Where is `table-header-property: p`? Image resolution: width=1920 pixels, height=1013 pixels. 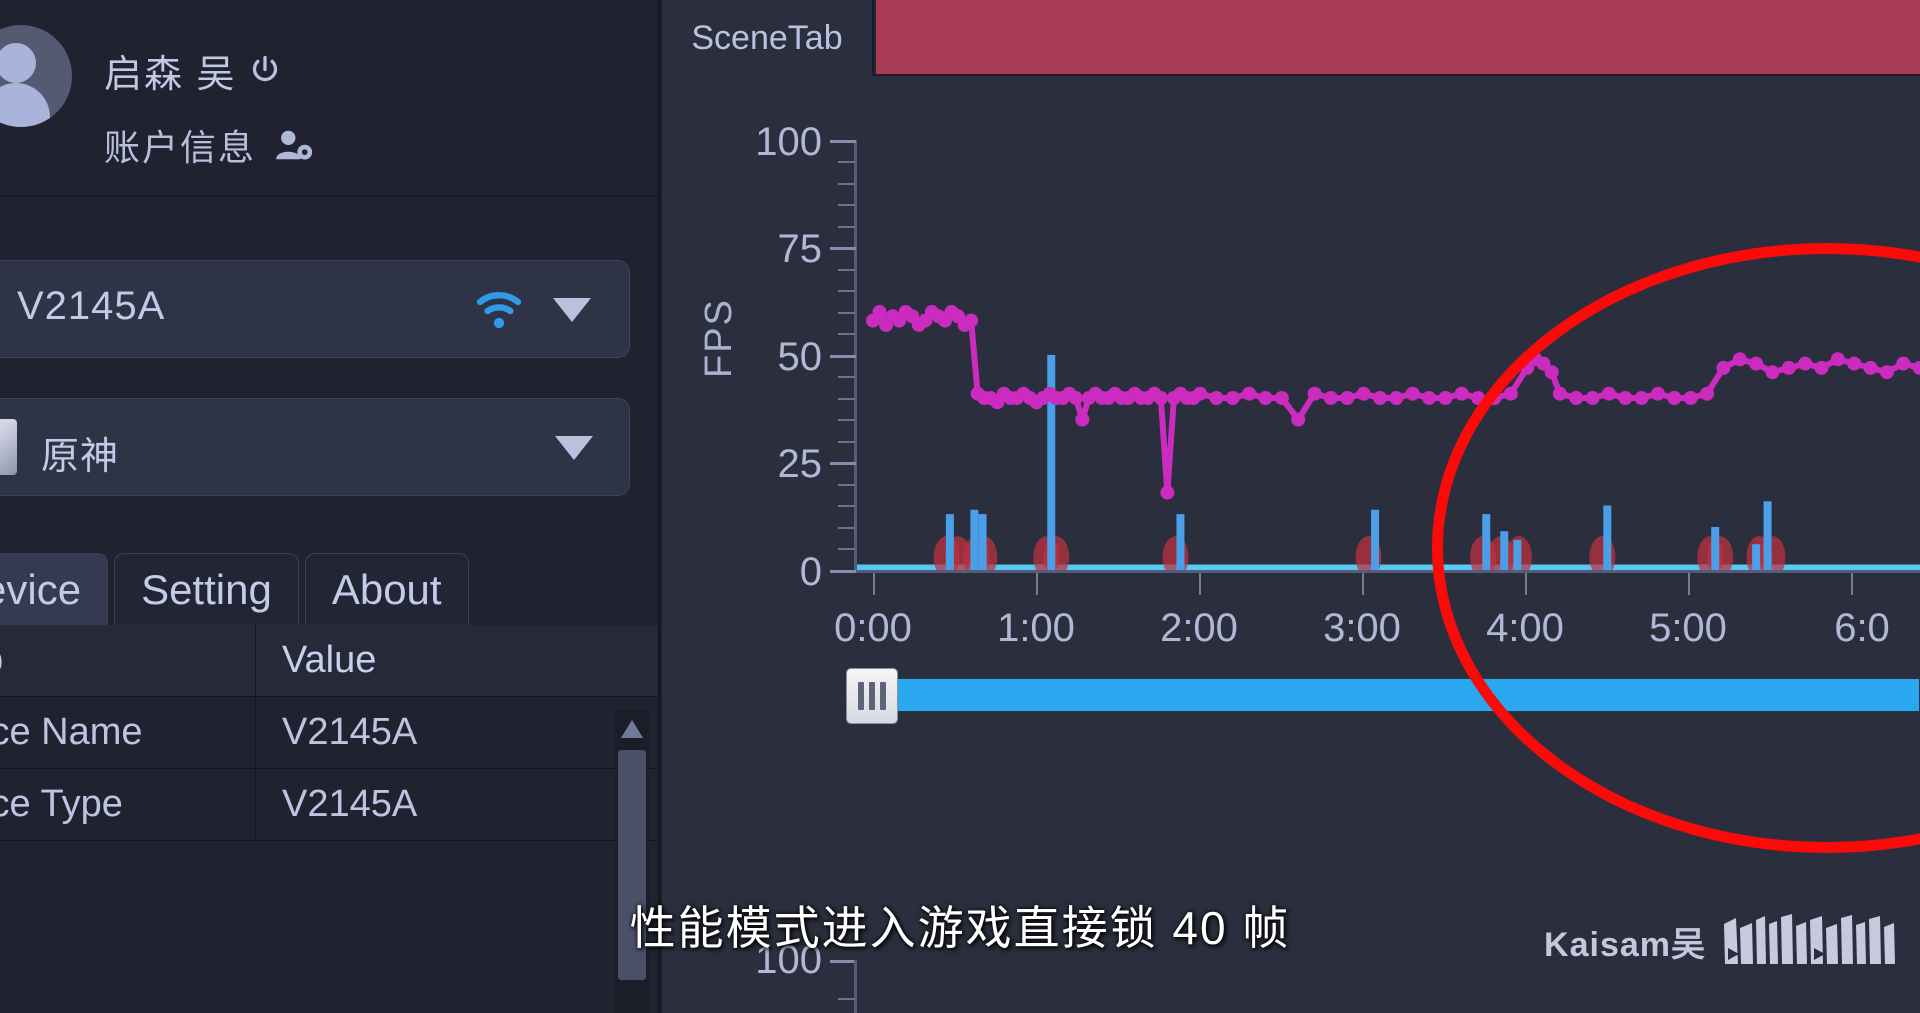 table-header-property: p is located at coordinates (128, 660).